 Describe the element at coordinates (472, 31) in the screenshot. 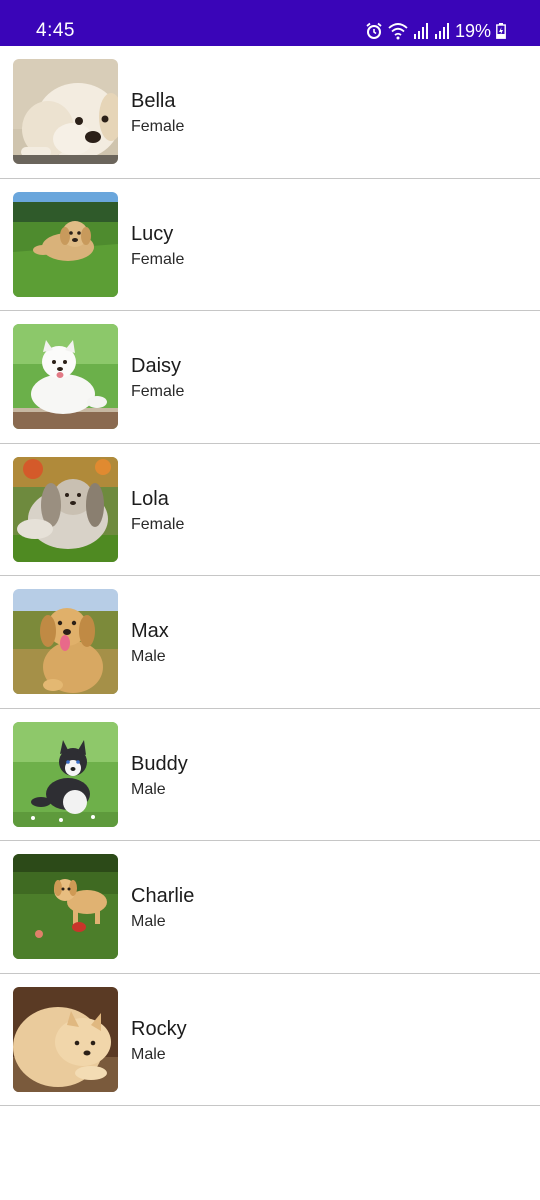

I see `battery-percent: 19%` at that location.